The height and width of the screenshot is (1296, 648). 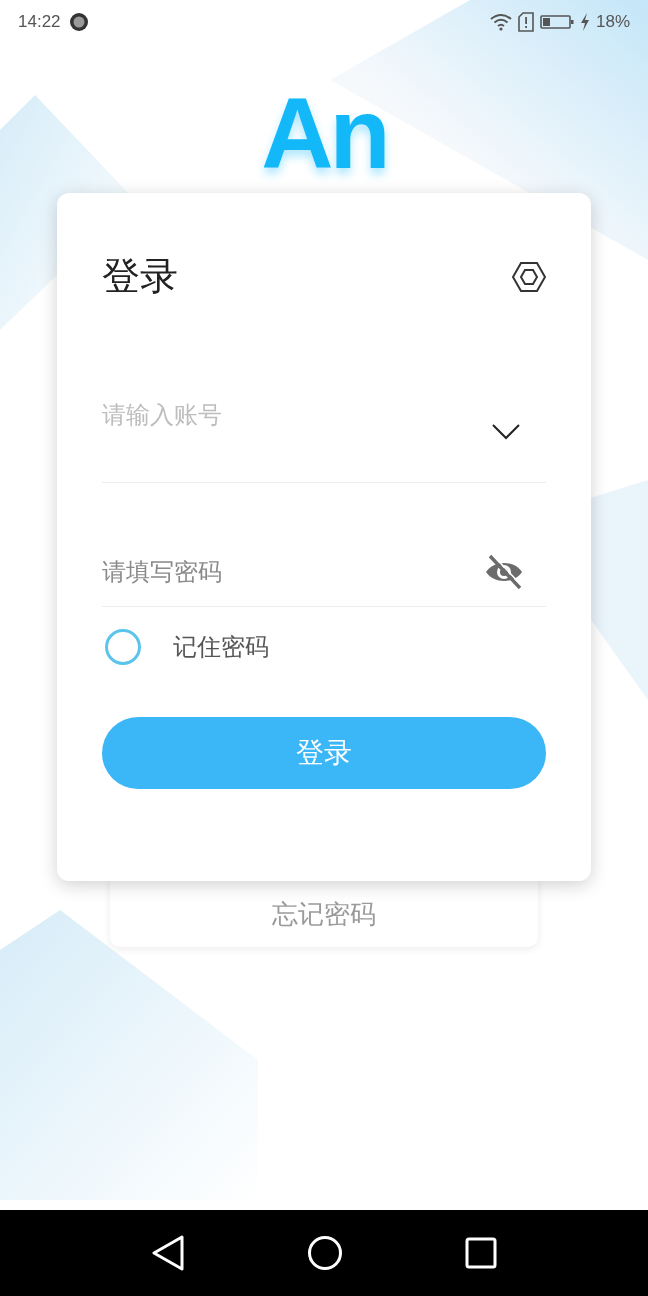 What do you see at coordinates (504, 571) in the screenshot?
I see `eye-slash-icon` at bounding box center [504, 571].